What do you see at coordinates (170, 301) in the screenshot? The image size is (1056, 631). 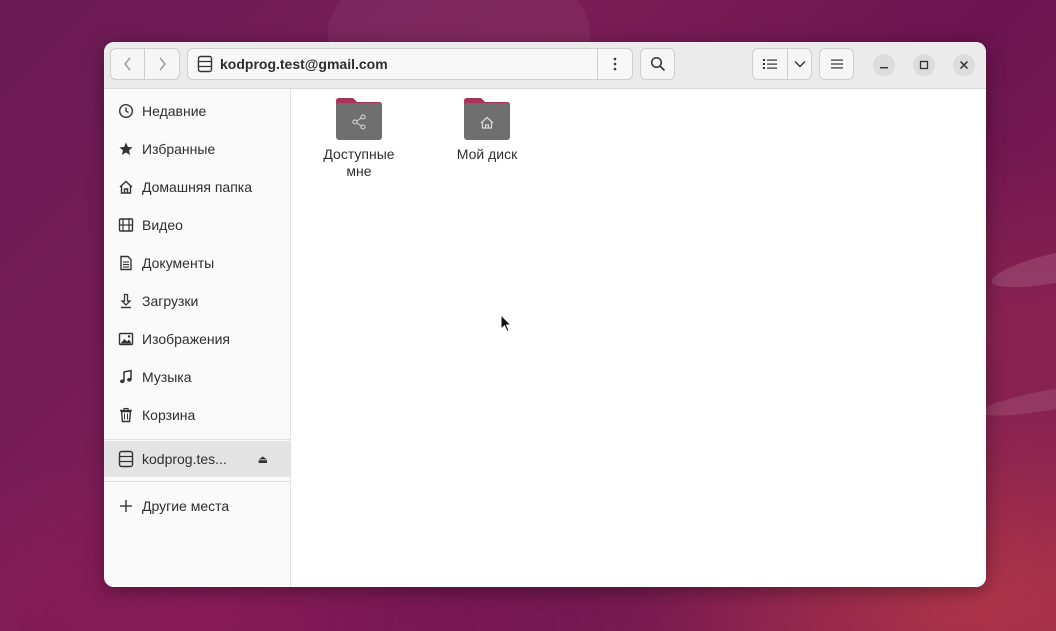 I see `sidebar-item-label: Загрузки` at bounding box center [170, 301].